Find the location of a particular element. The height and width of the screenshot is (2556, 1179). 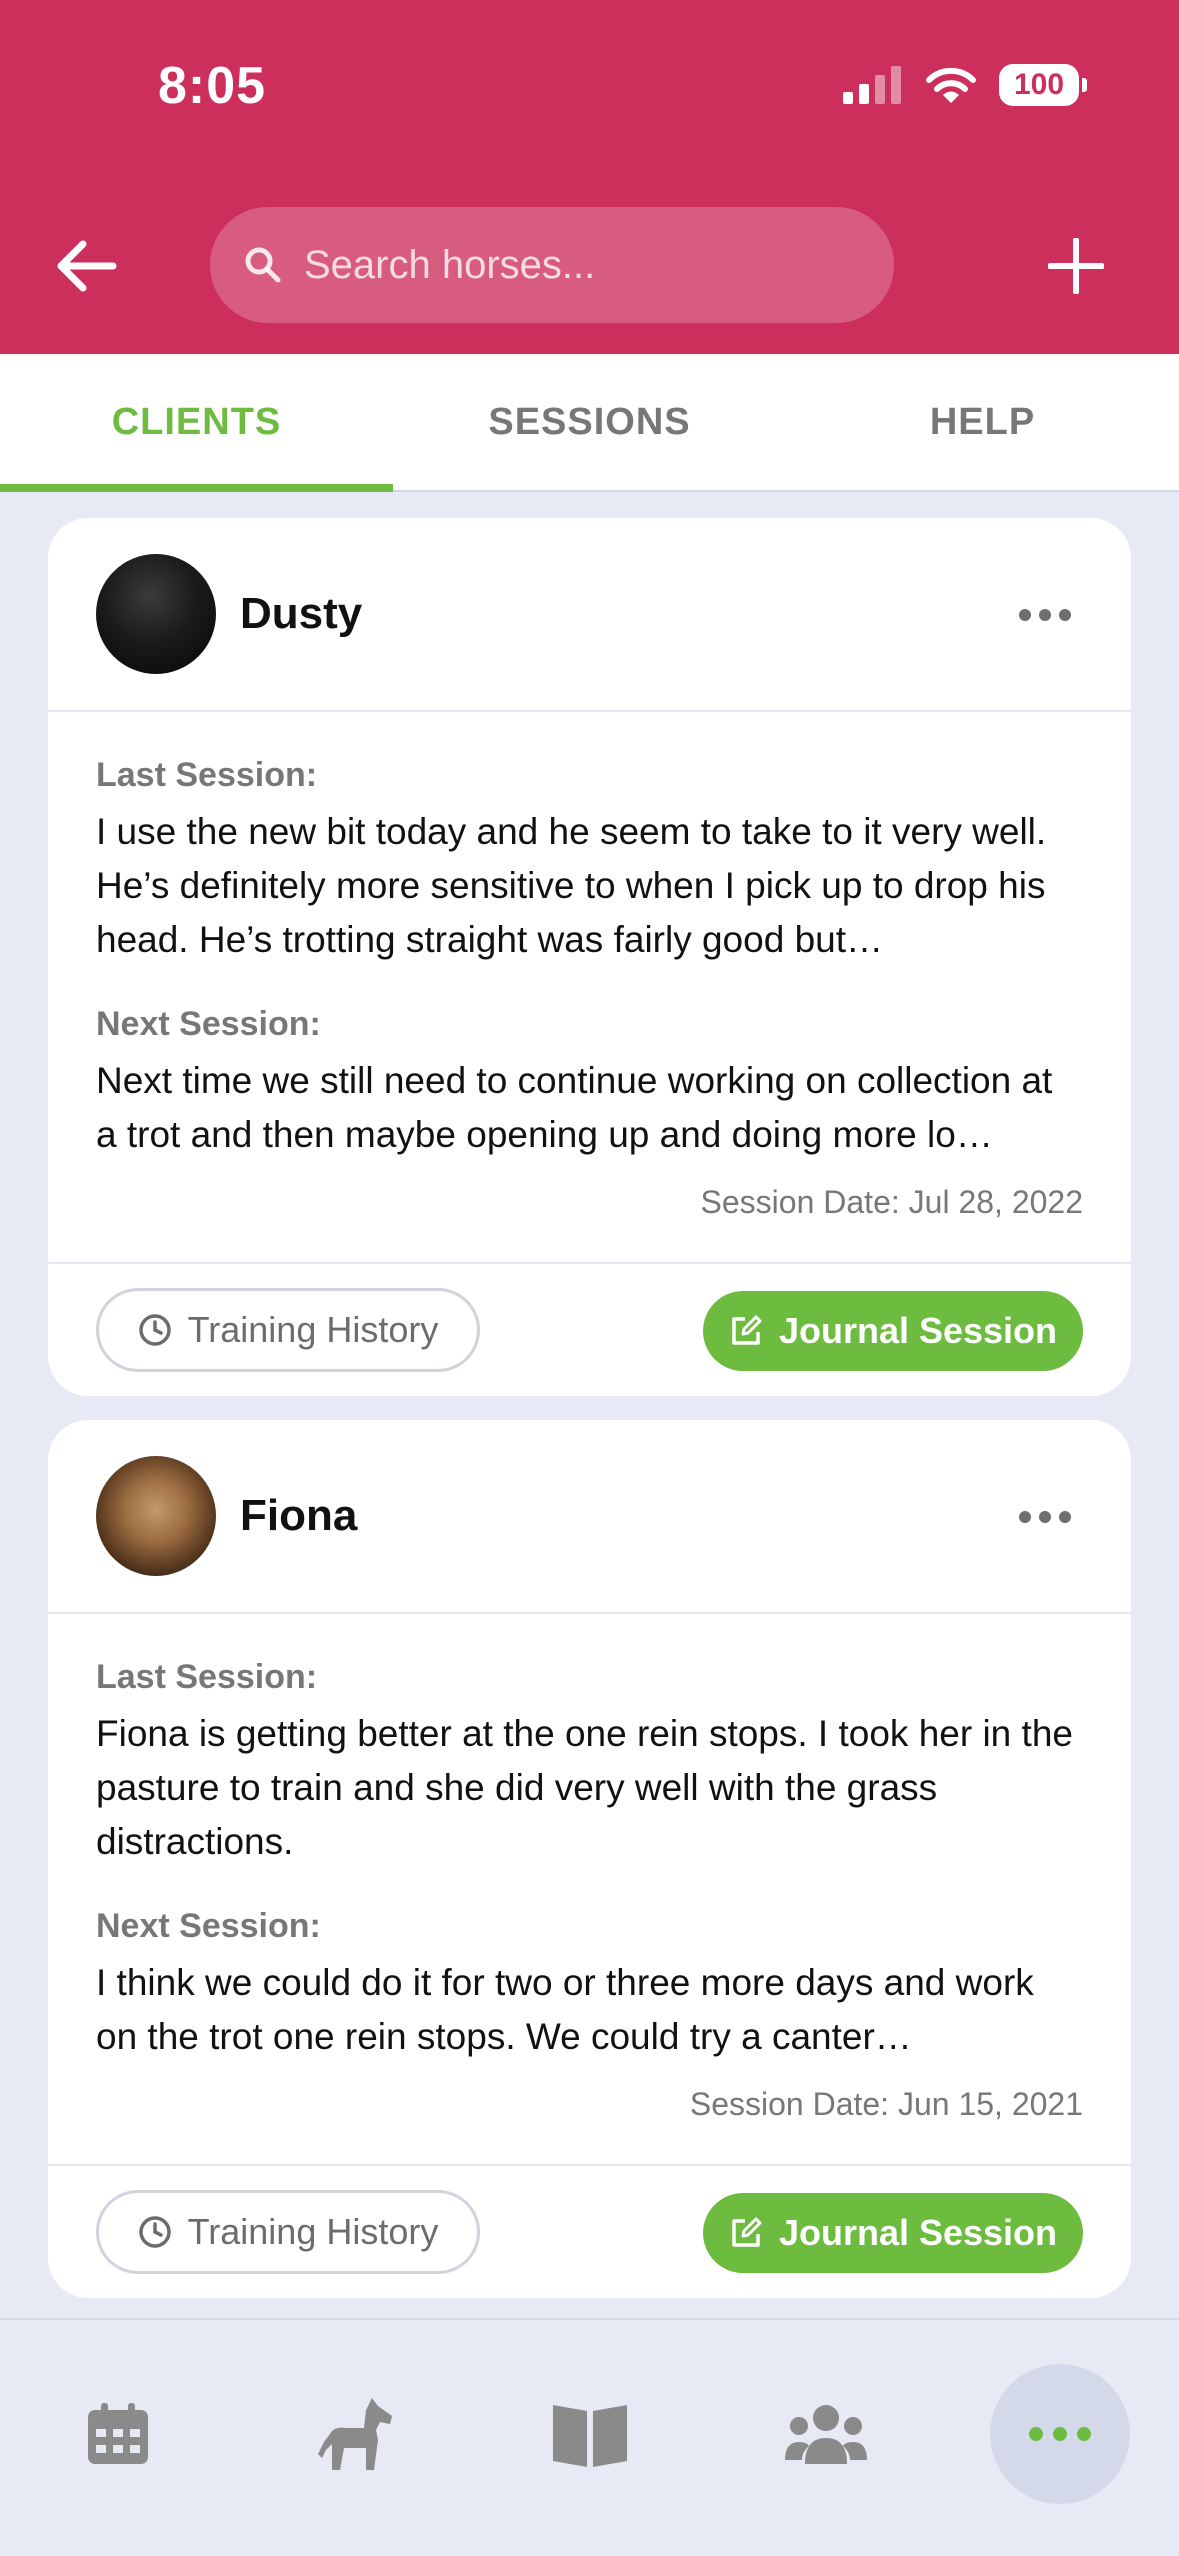

book-icon is located at coordinates (590, 2436).